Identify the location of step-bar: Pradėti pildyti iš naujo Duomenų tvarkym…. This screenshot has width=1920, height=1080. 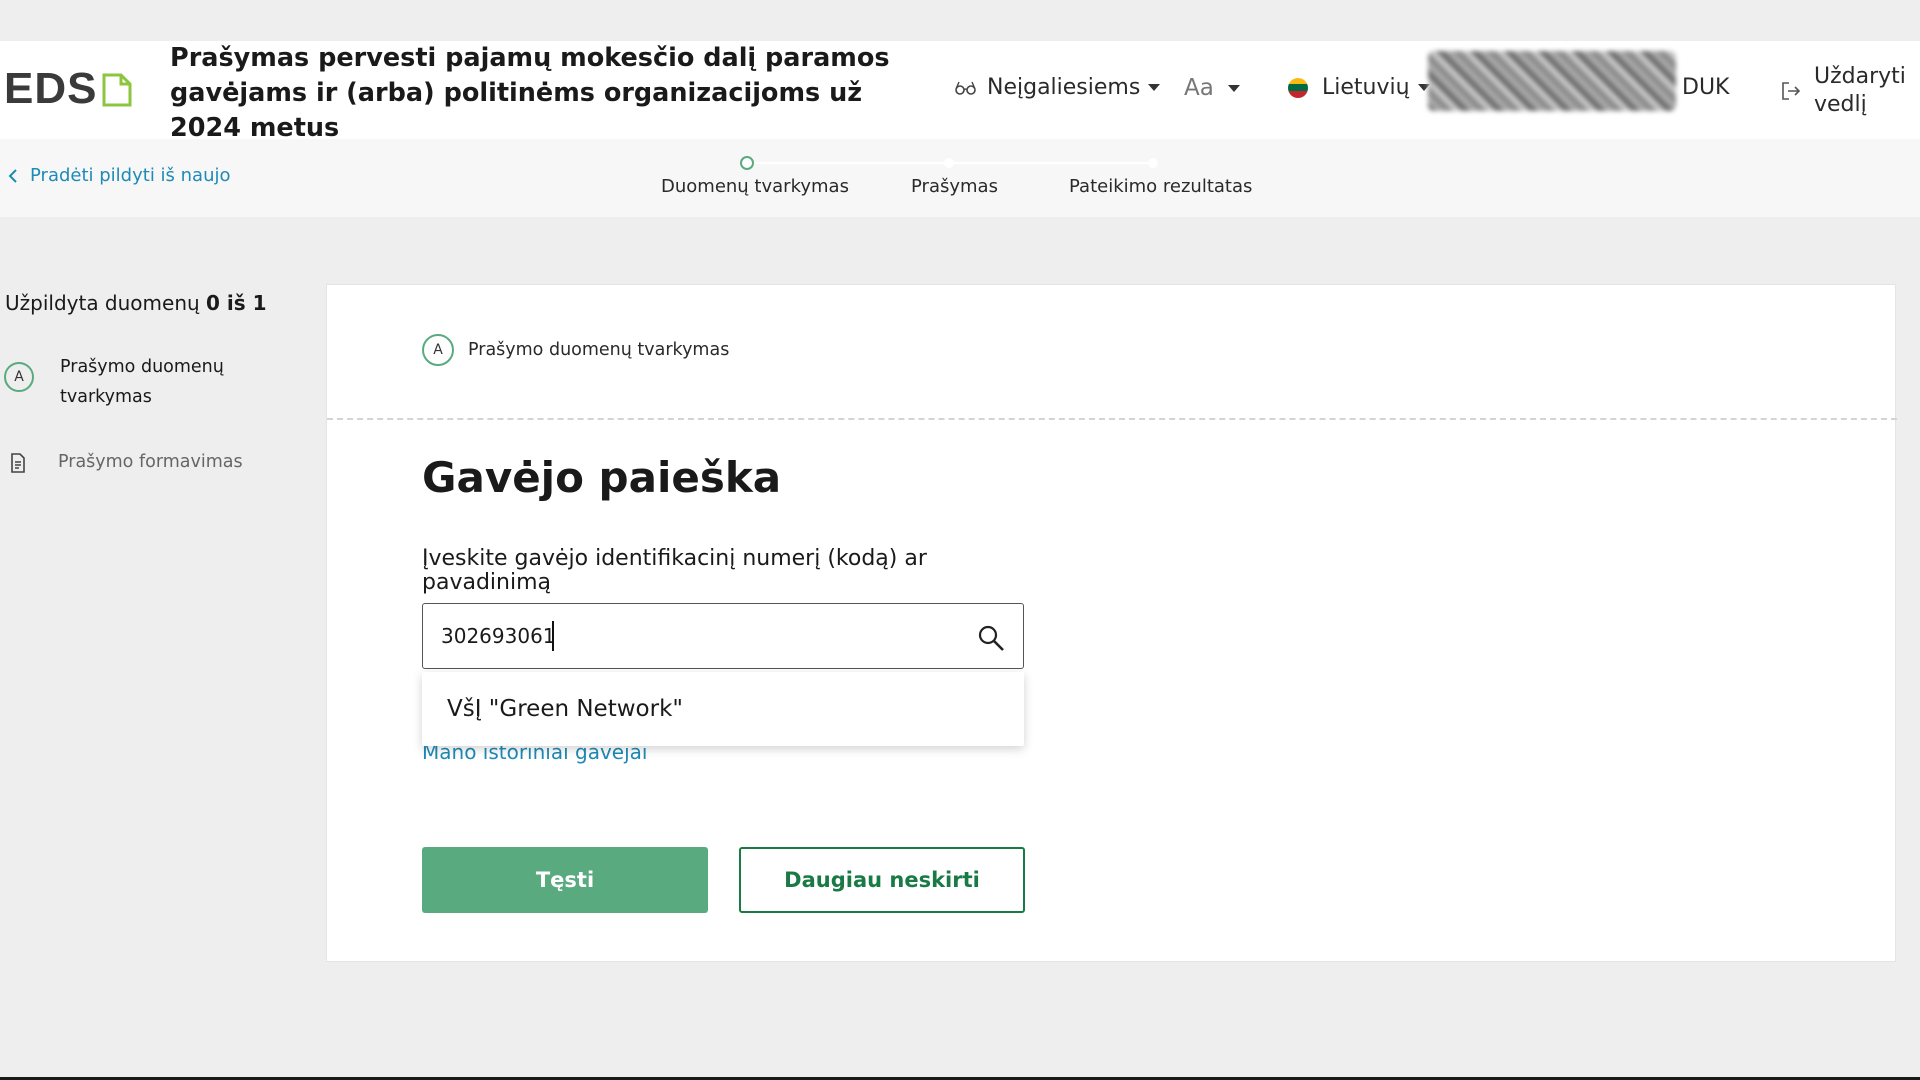
(960, 178).